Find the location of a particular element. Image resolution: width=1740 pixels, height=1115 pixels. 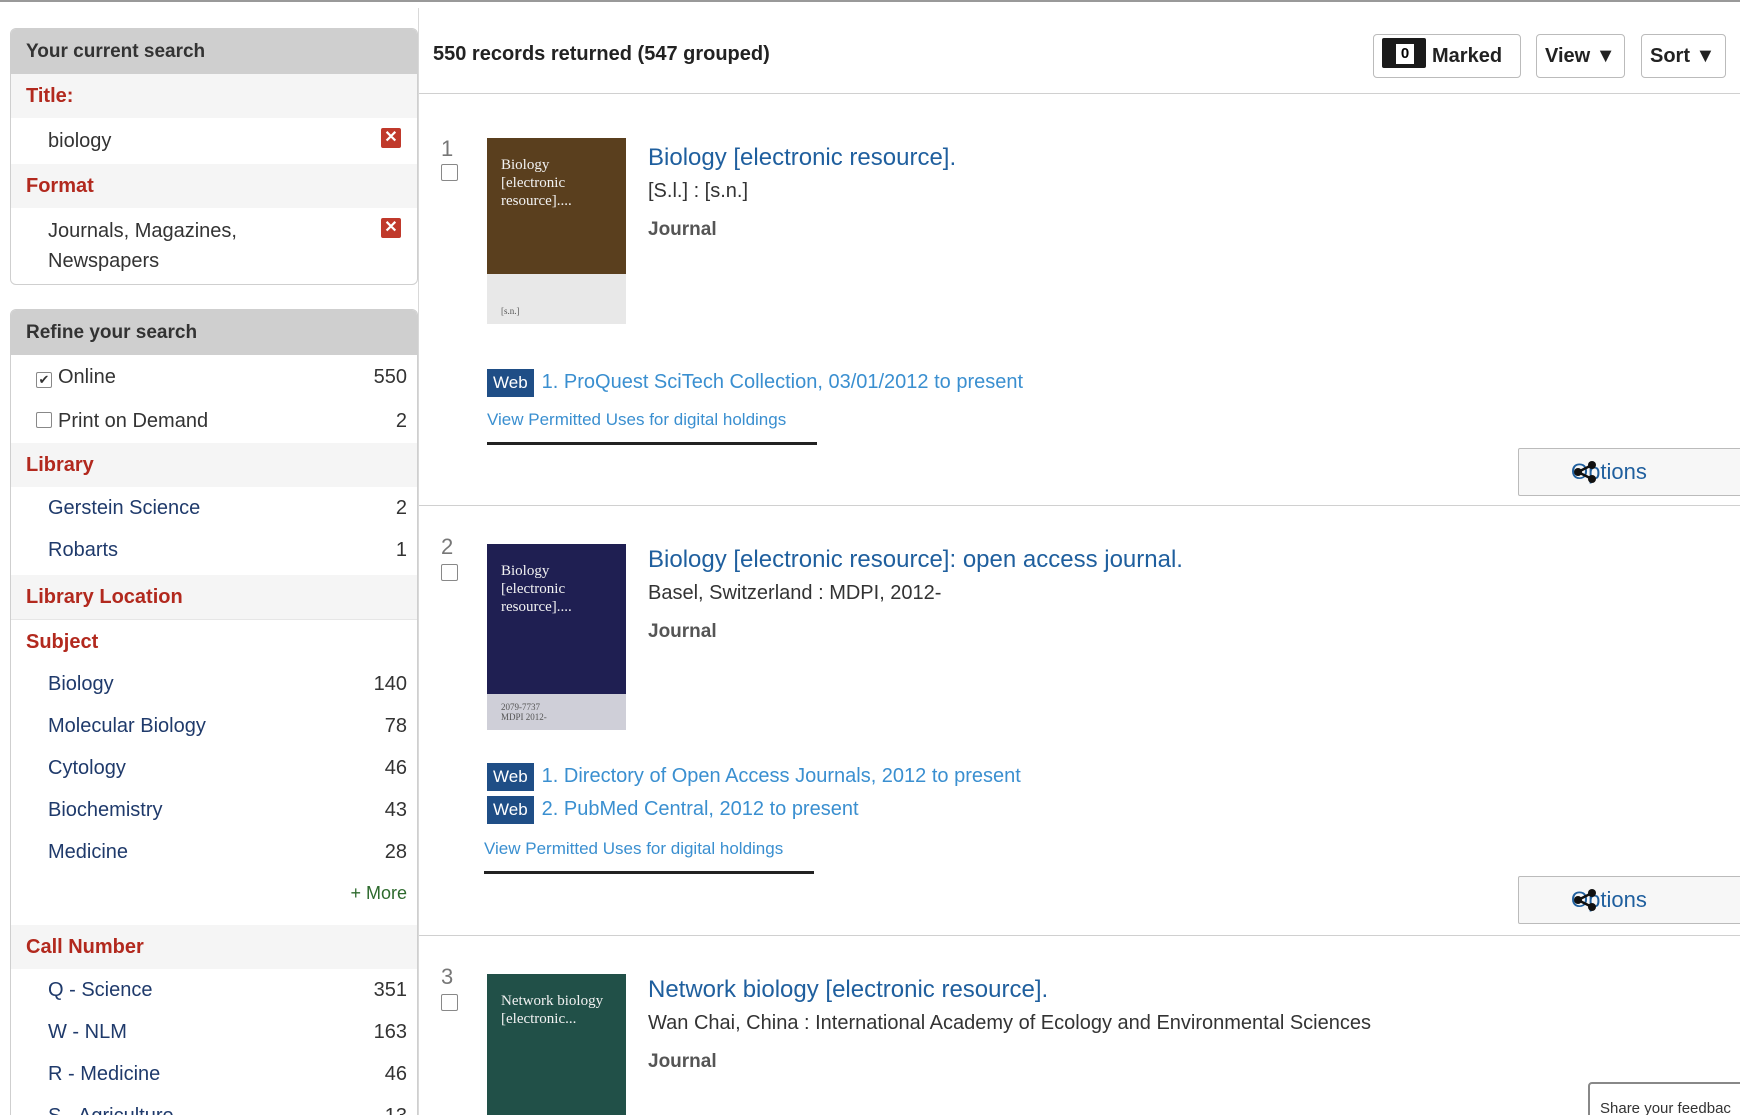

holding-link: Web 2. PubMed Central, 2012 to present is located at coordinates (673, 809).